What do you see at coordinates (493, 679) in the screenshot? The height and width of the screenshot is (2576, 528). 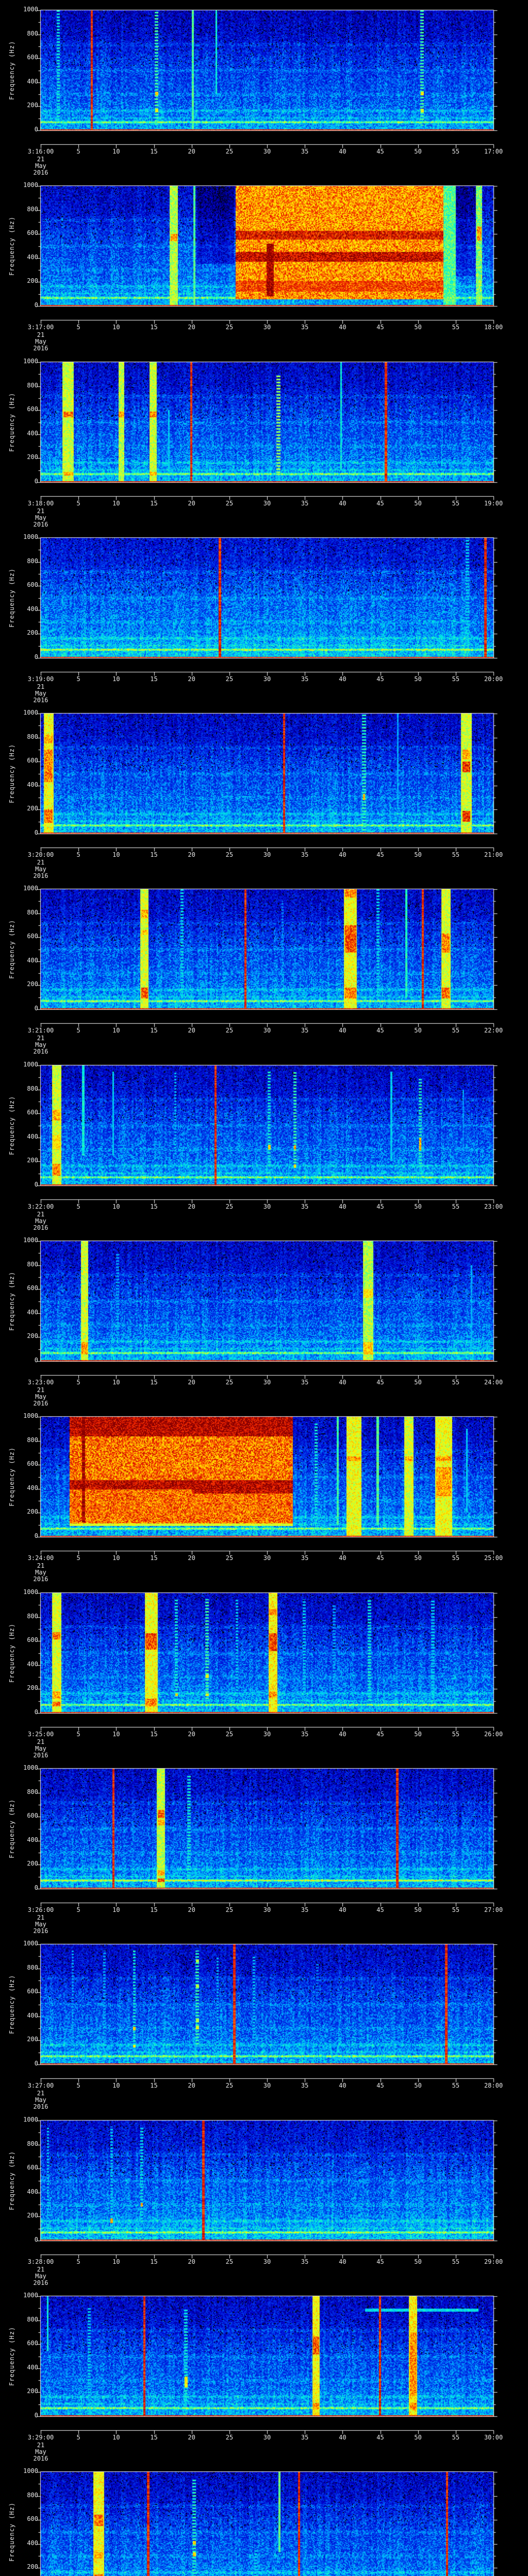 I see `x-tick-label: 20:00` at bounding box center [493, 679].